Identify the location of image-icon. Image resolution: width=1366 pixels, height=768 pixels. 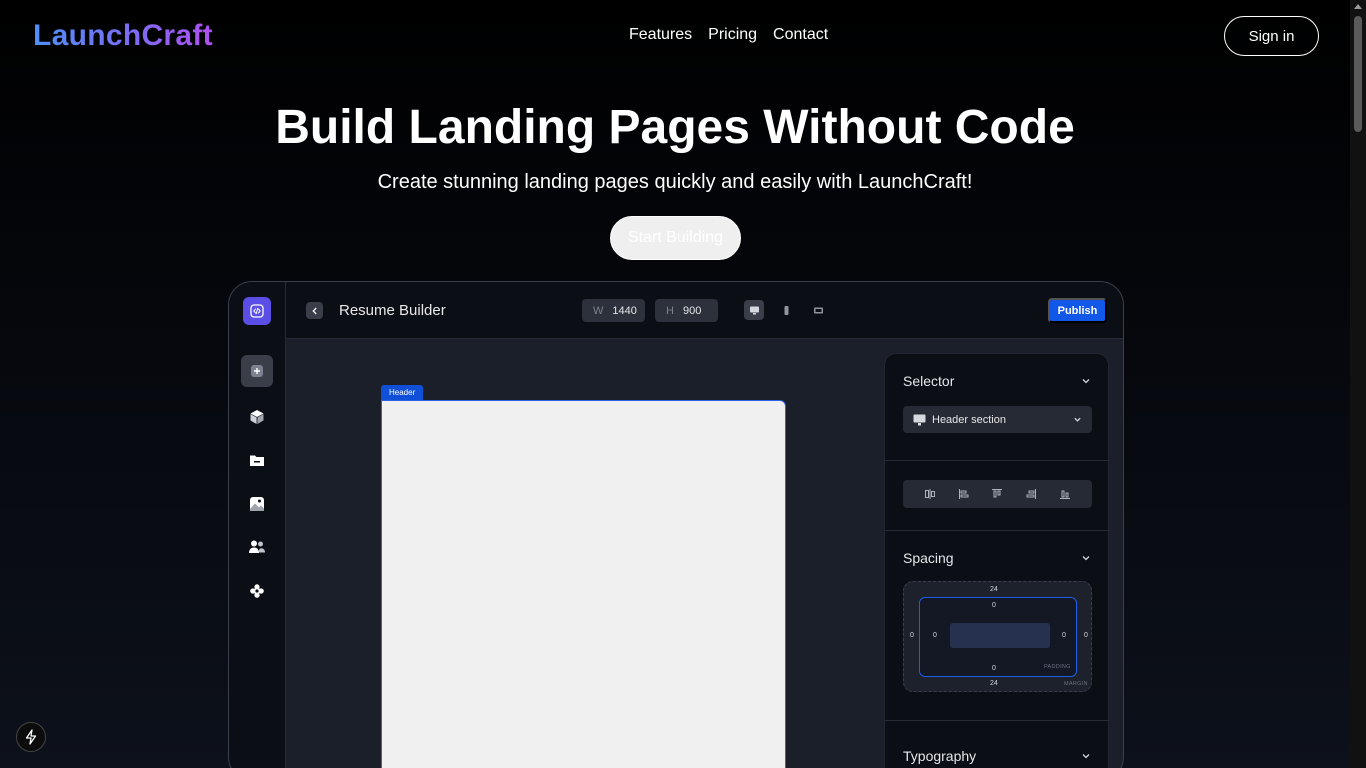
(257, 504).